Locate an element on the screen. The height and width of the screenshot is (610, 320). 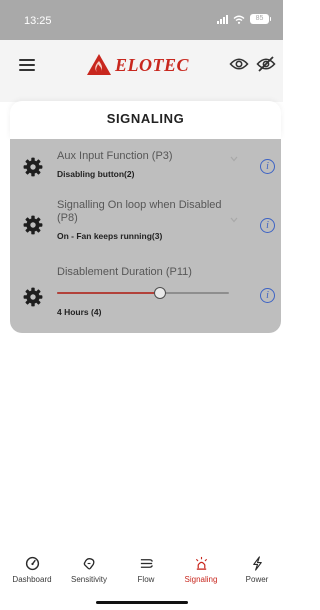
nav-power: Power is located at coordinates (257, 570).